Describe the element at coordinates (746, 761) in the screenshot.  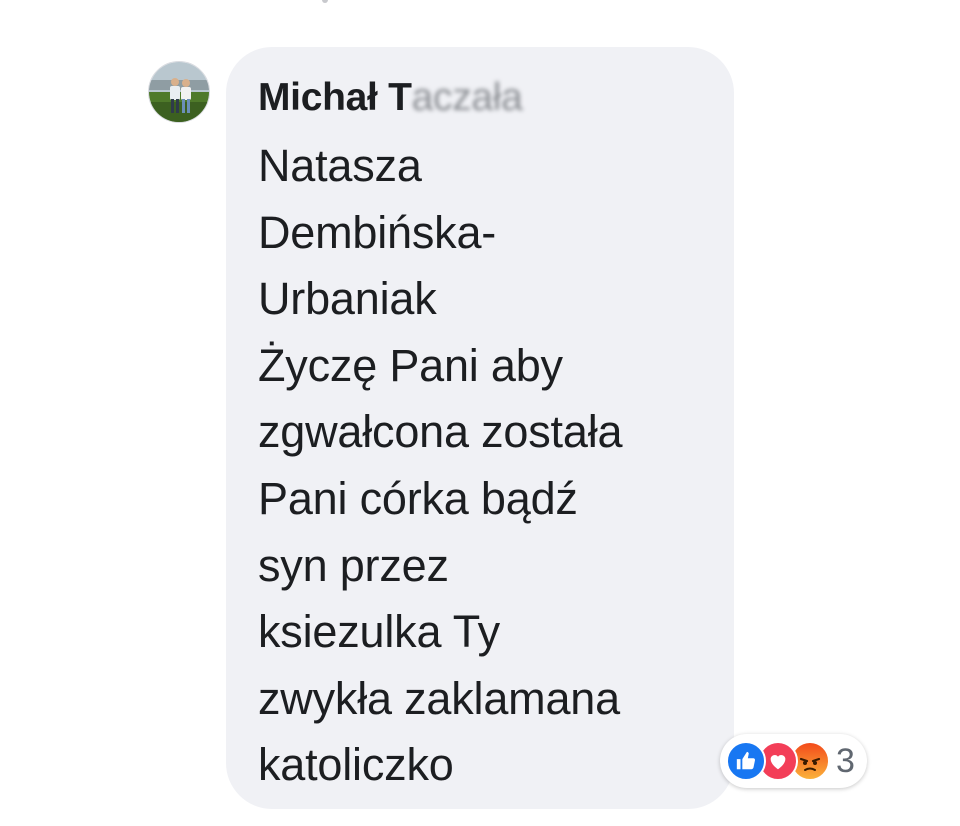
I see `like-icon` at that location.